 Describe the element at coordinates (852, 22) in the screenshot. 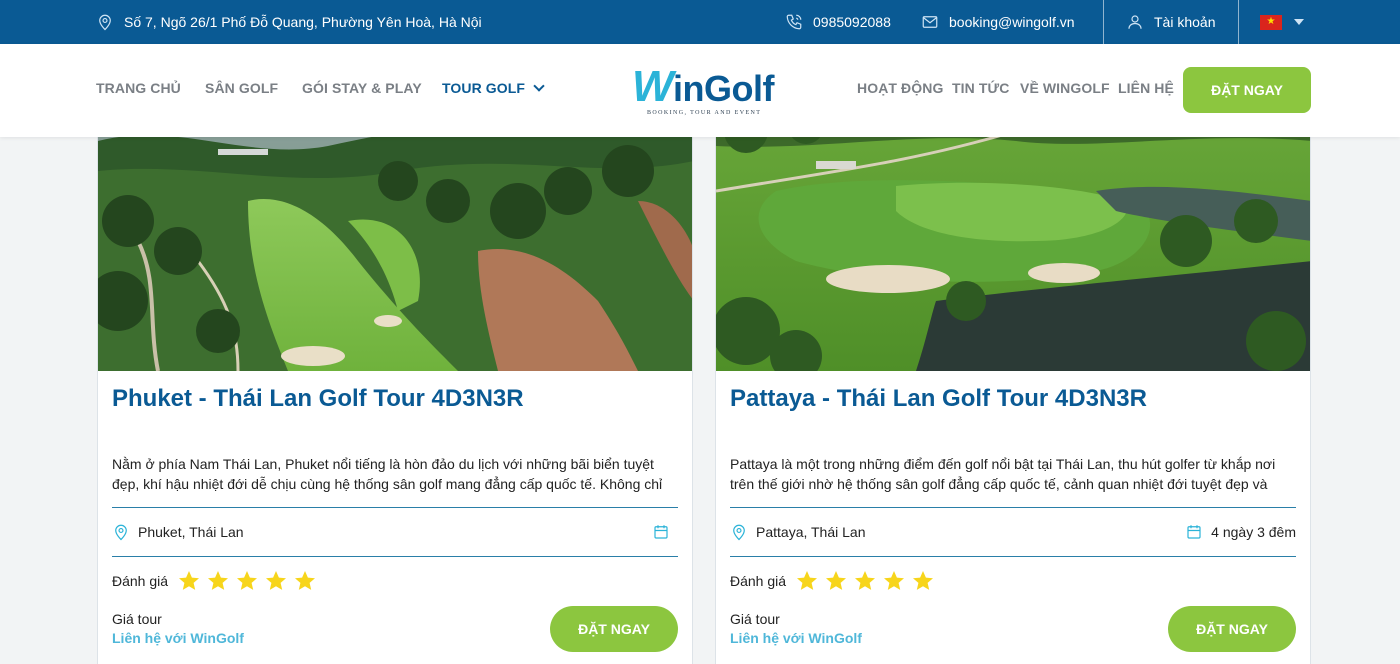

I see `phone-text: 0985092088` at that location.